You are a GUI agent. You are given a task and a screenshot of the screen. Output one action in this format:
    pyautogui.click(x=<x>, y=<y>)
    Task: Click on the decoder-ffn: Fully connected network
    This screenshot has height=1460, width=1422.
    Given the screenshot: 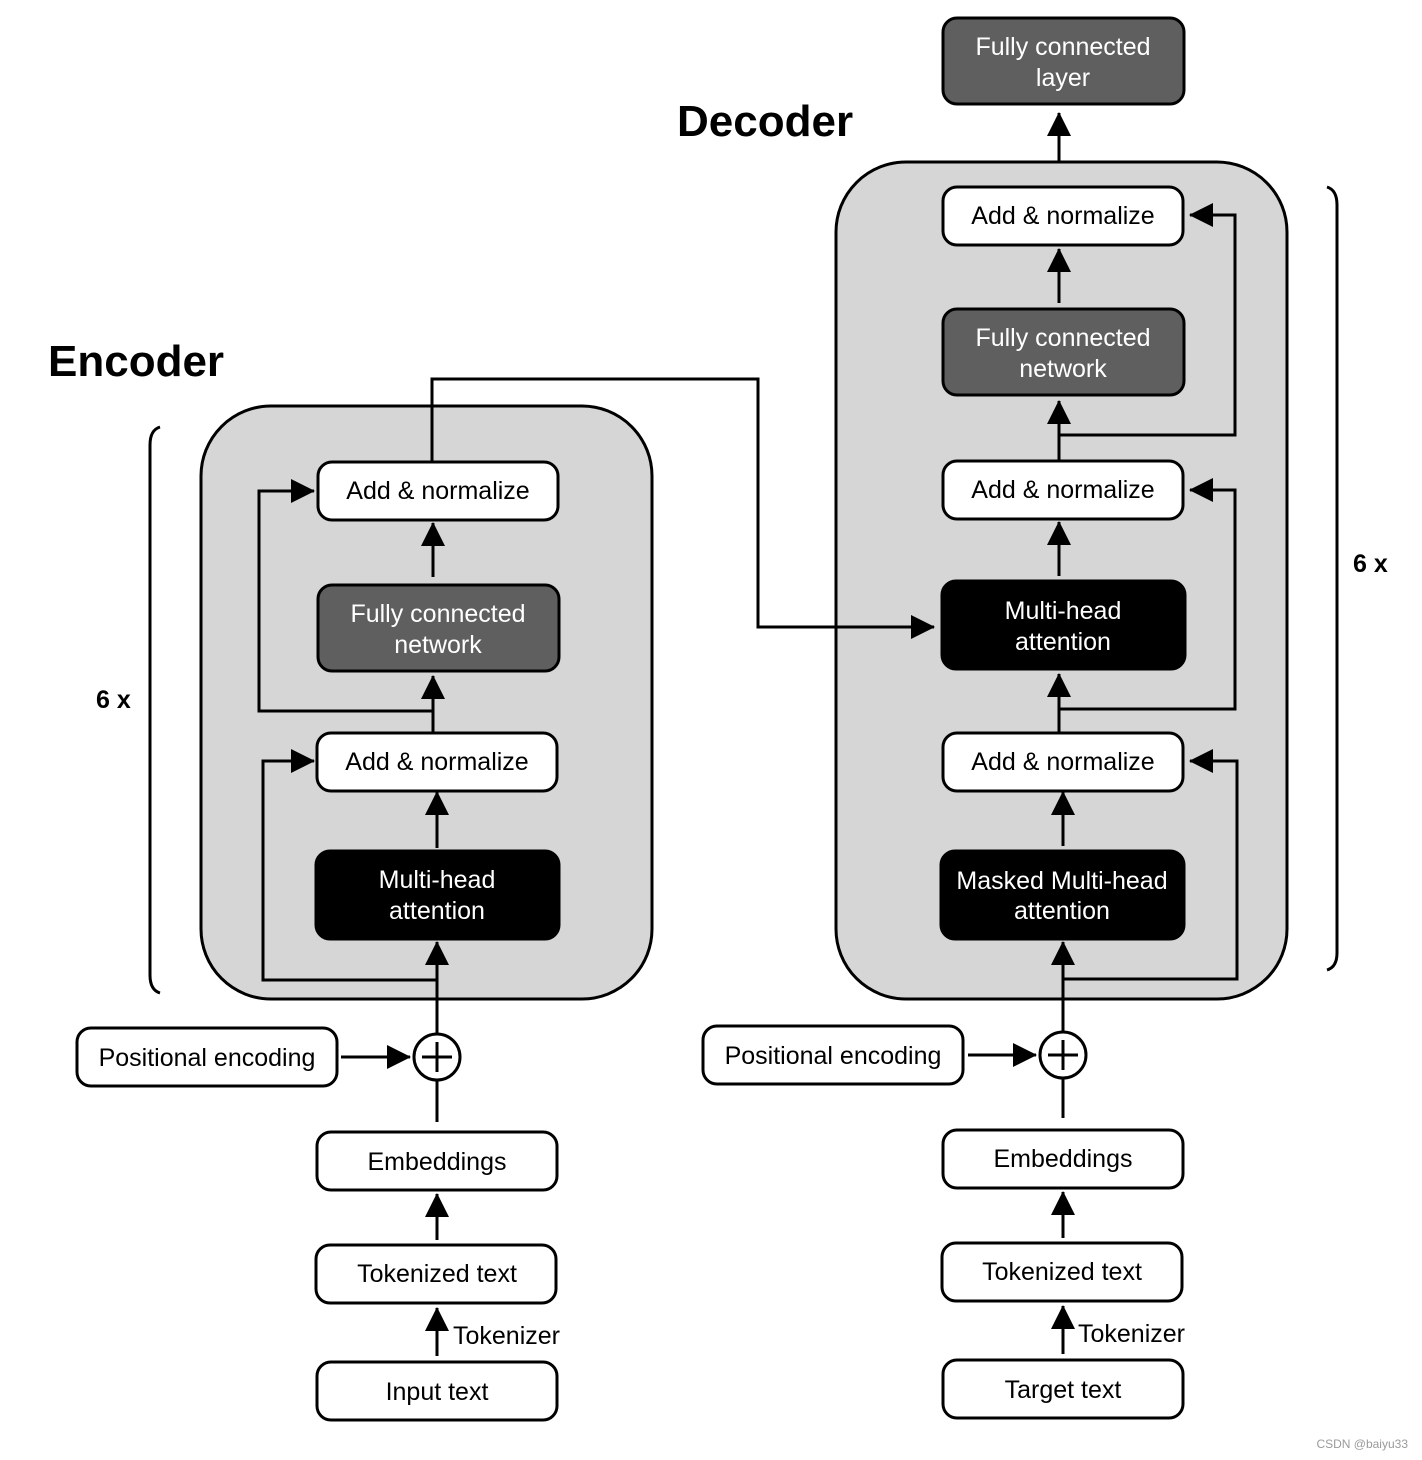 What is the action you would take?
    pyautogui.click(x=1063, y=352)
    